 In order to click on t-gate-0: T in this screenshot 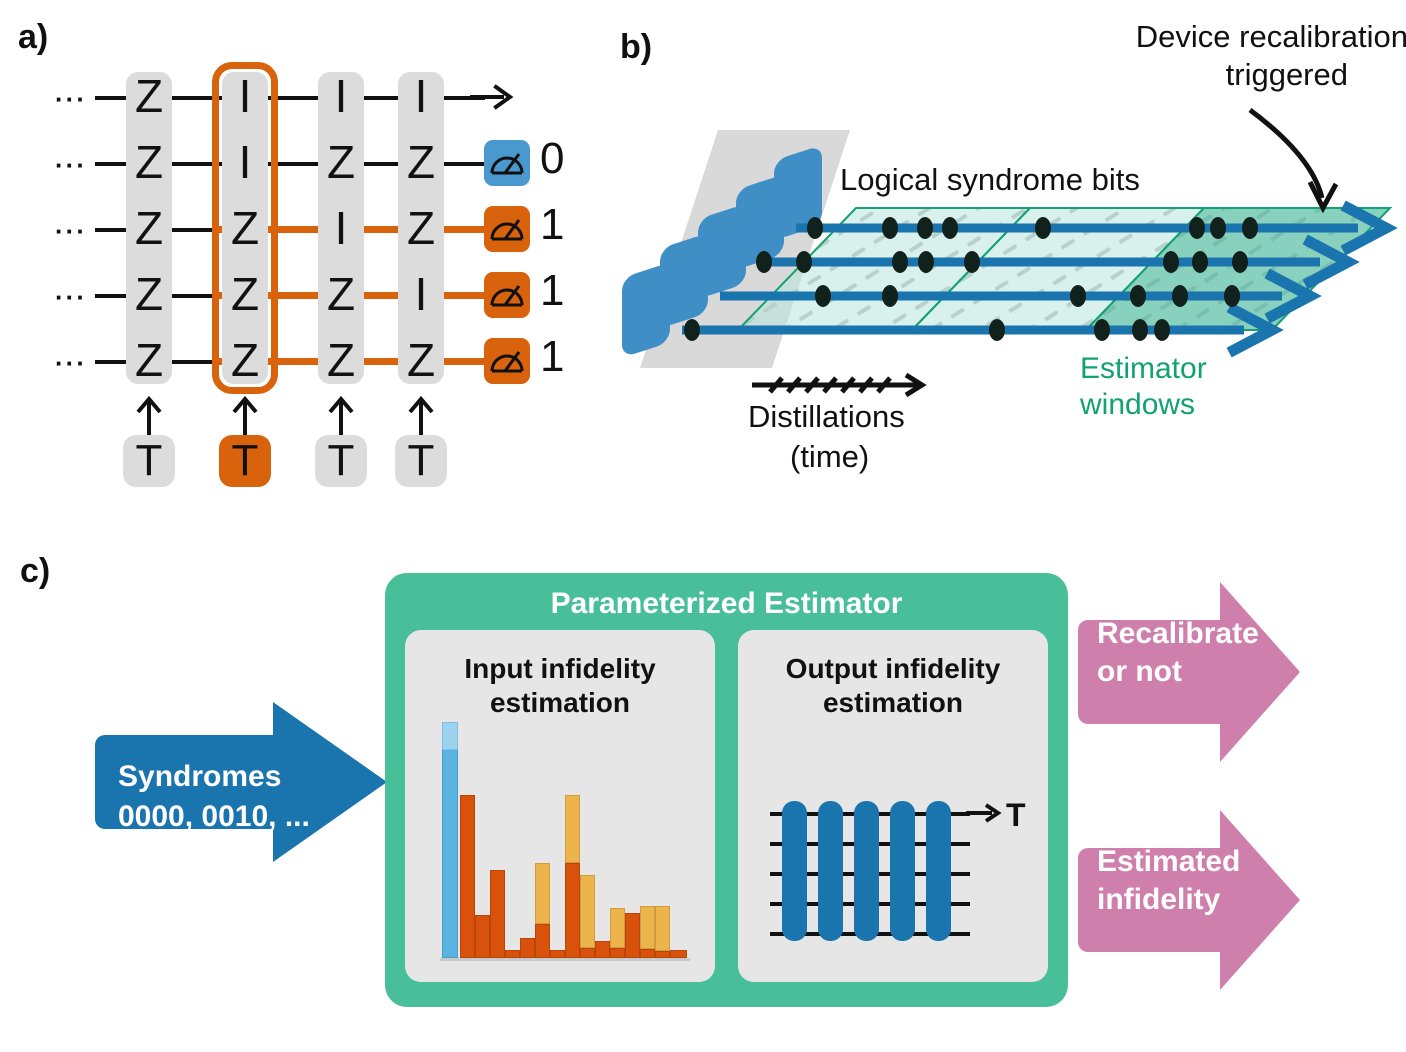, I will do `click(149, 461)`.